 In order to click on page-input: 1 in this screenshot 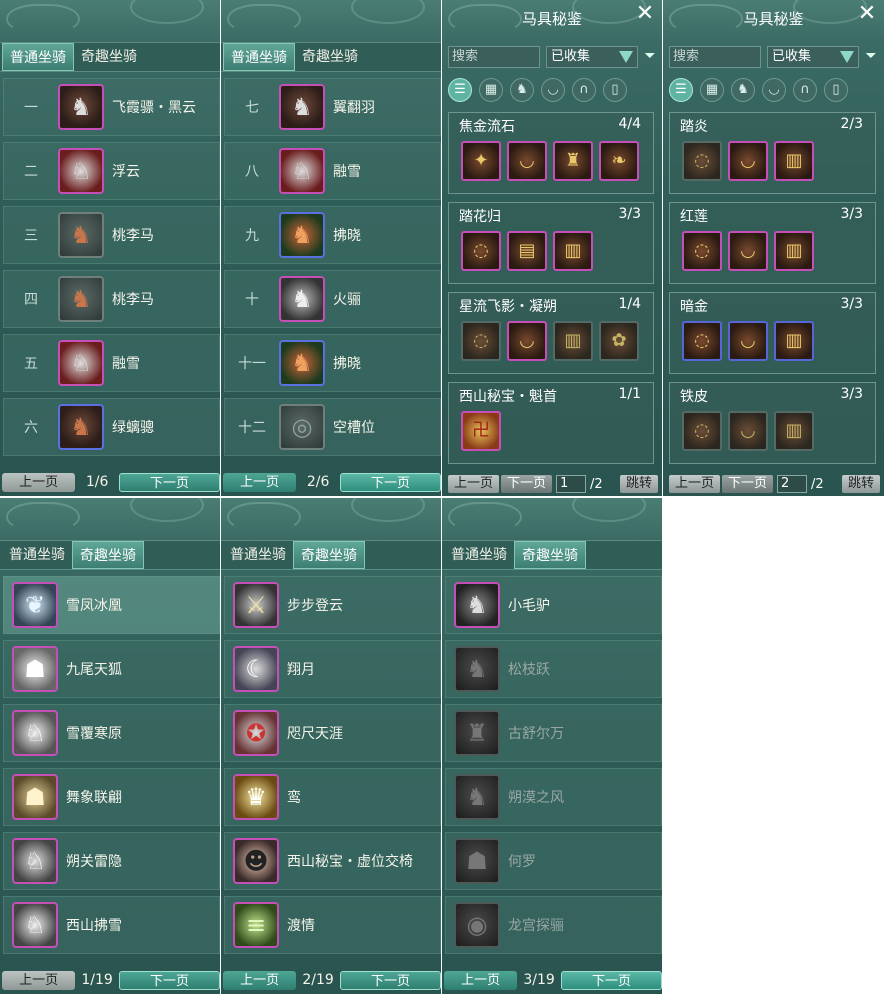, I will do `click(571, 484)`.